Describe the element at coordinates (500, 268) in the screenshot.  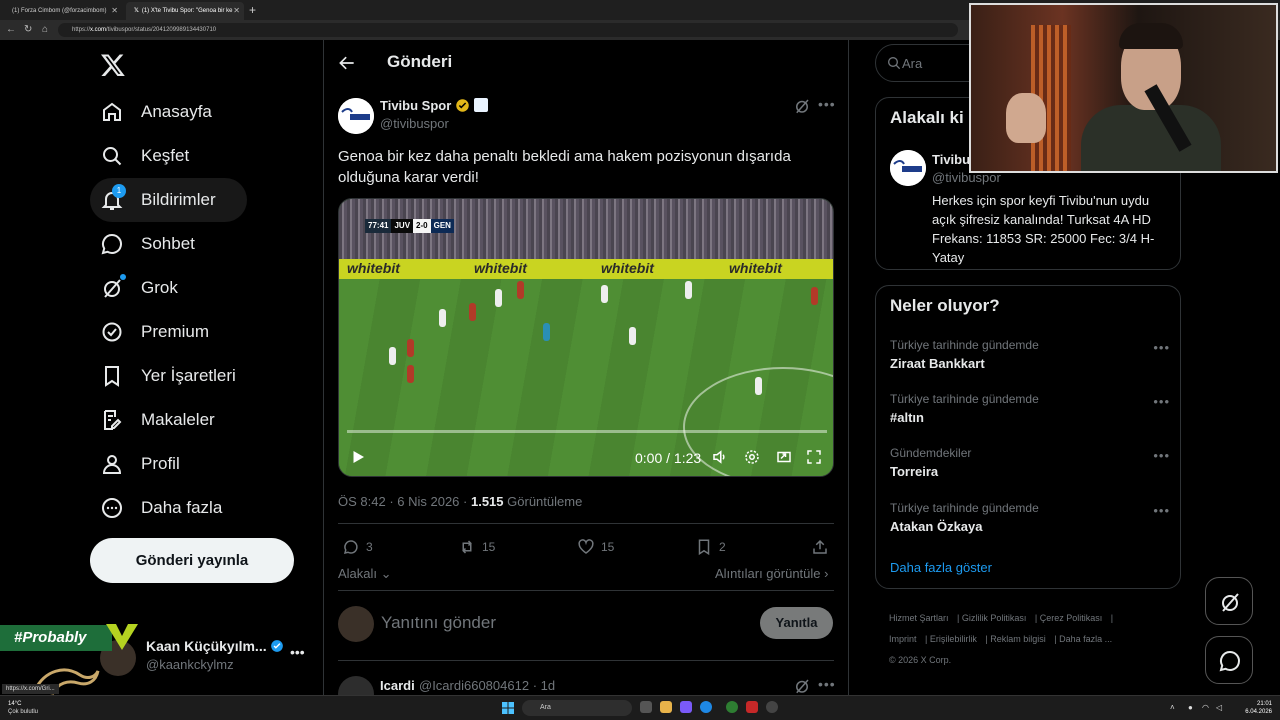
I see `ad-text: whitebit` at that location.